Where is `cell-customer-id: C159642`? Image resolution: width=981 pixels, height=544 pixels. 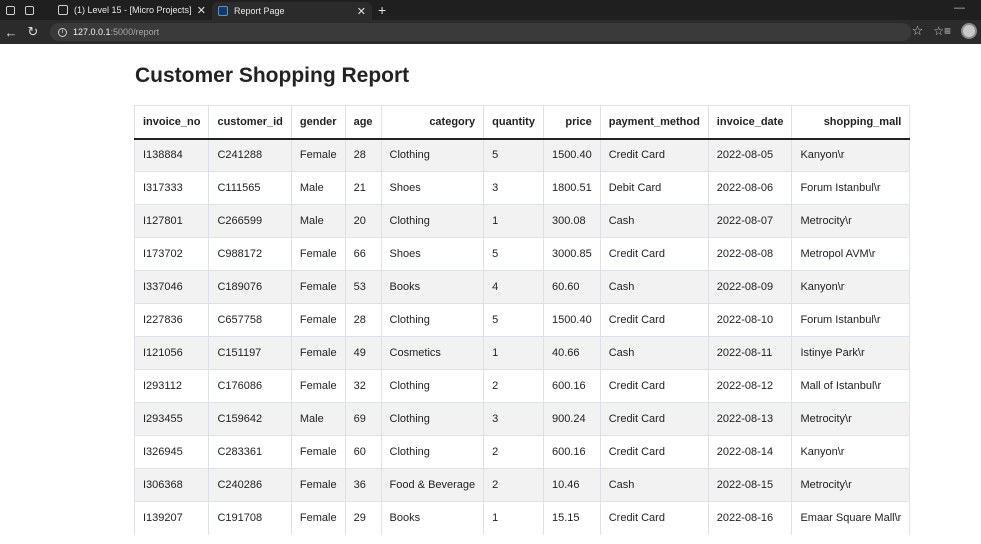 cell-customer-id: C159642 is located at coordinates (250, 419).